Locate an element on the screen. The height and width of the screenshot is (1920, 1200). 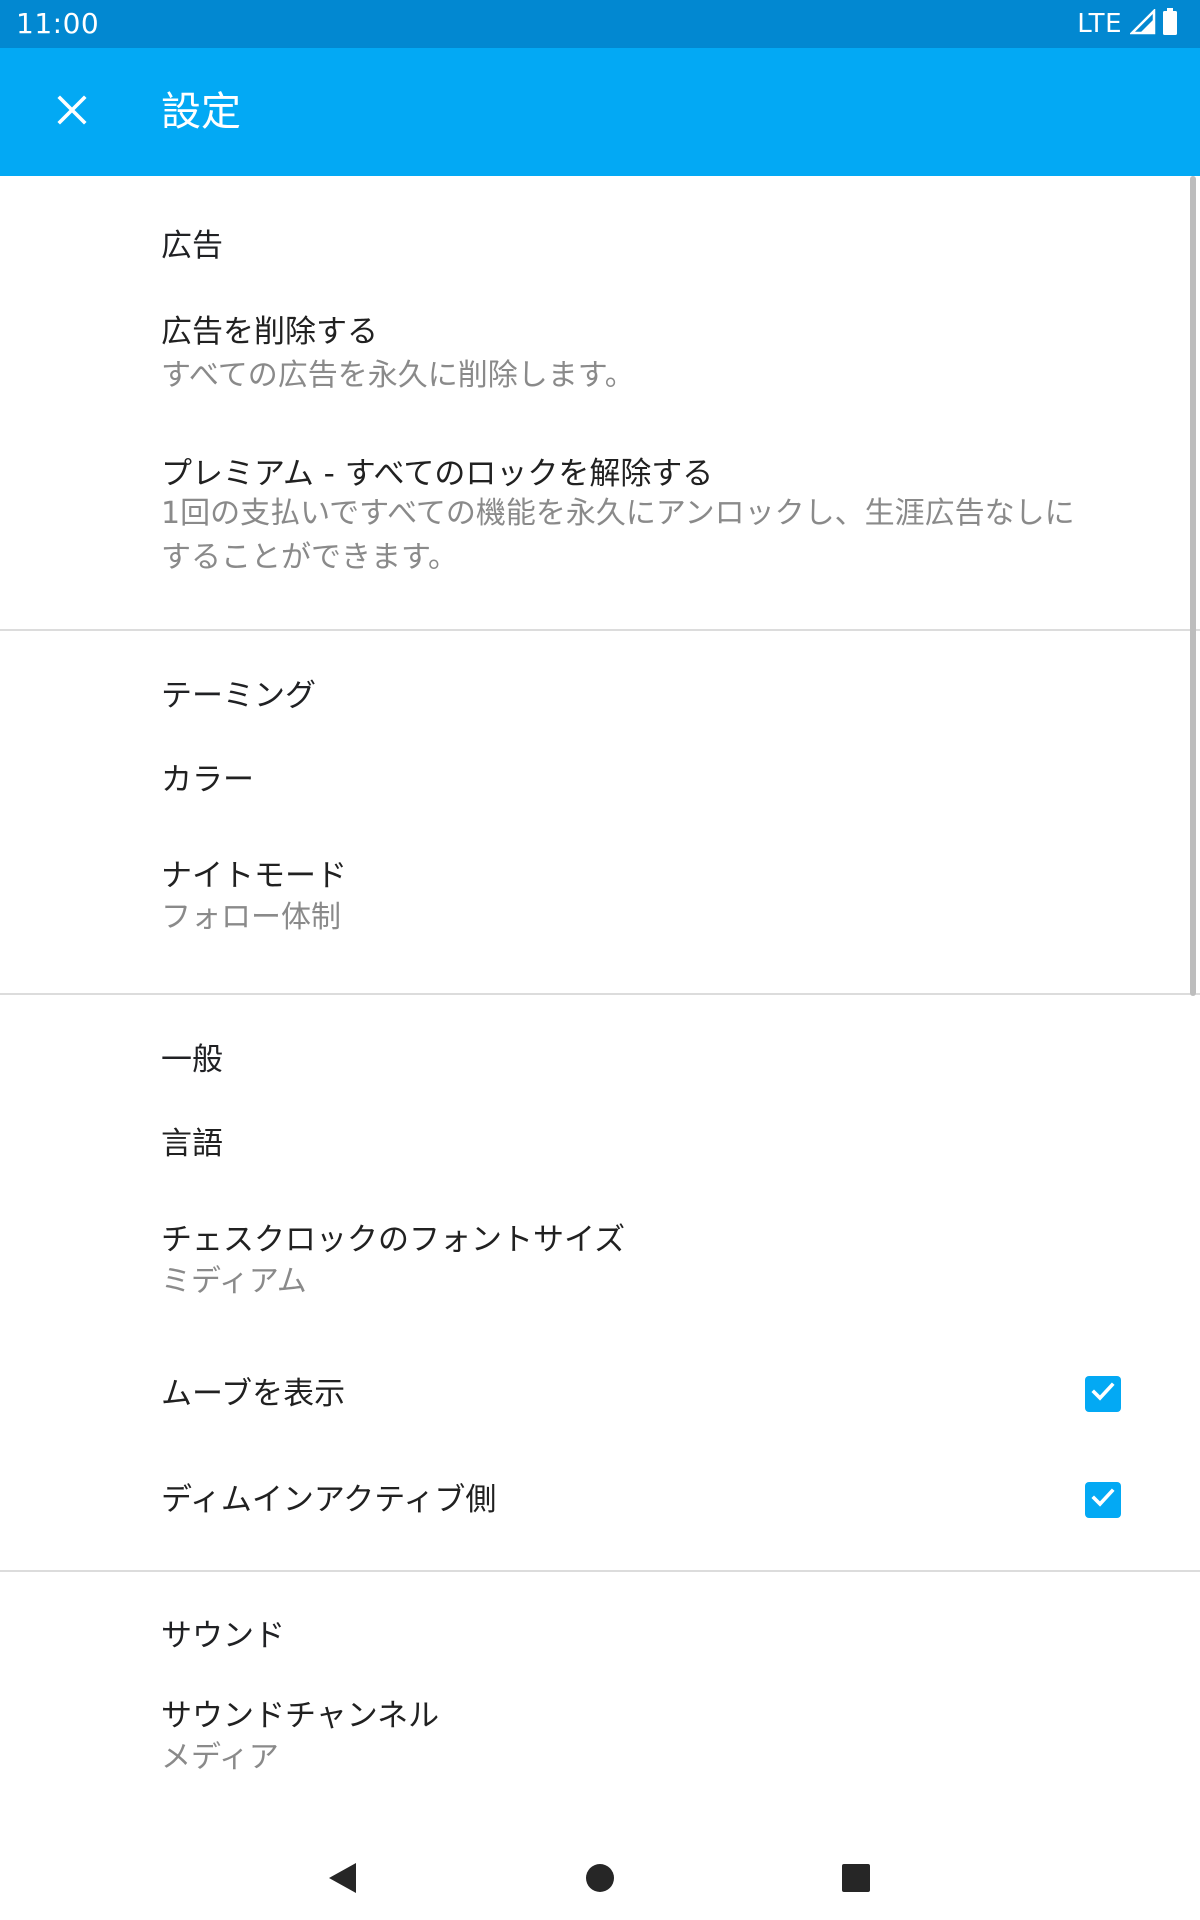
pref-remove-ads: 広告を削除する すべての広告を永久に削除します。 is located at coordinates (595, 370).